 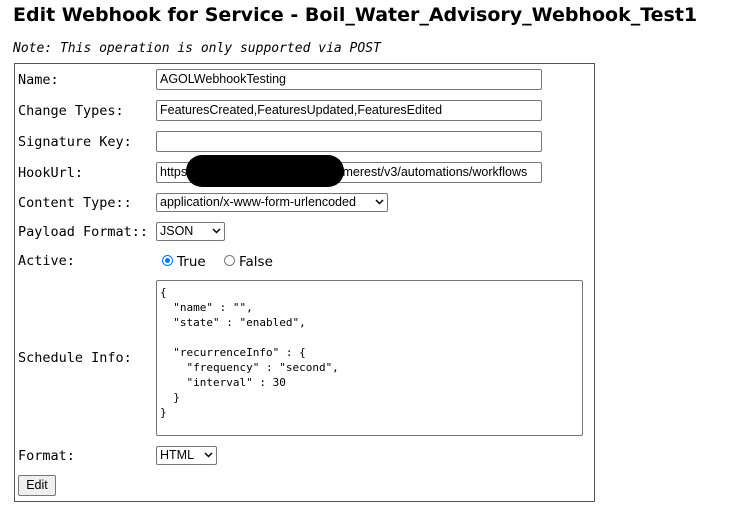 I want to click on format-select: HTML, so click(x=186, y=455).